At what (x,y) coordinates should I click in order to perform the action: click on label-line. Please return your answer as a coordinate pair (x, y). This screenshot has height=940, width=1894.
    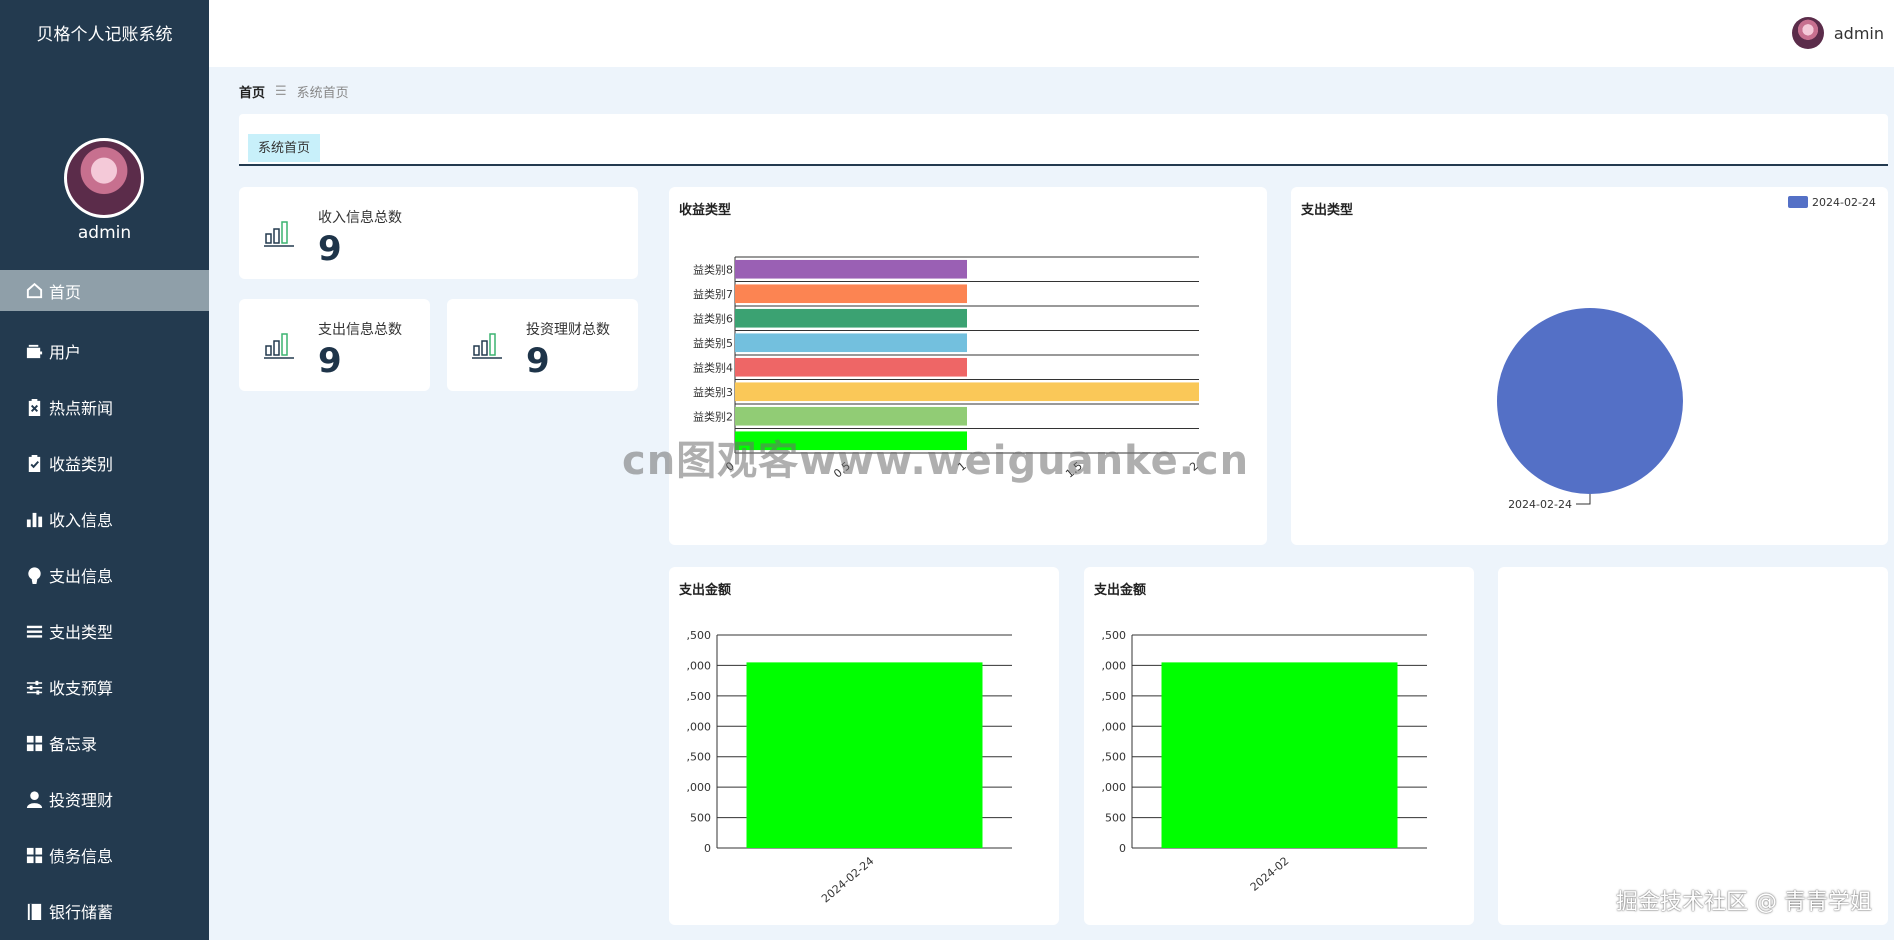
    Looking at the image, I should click on (1583, 499).